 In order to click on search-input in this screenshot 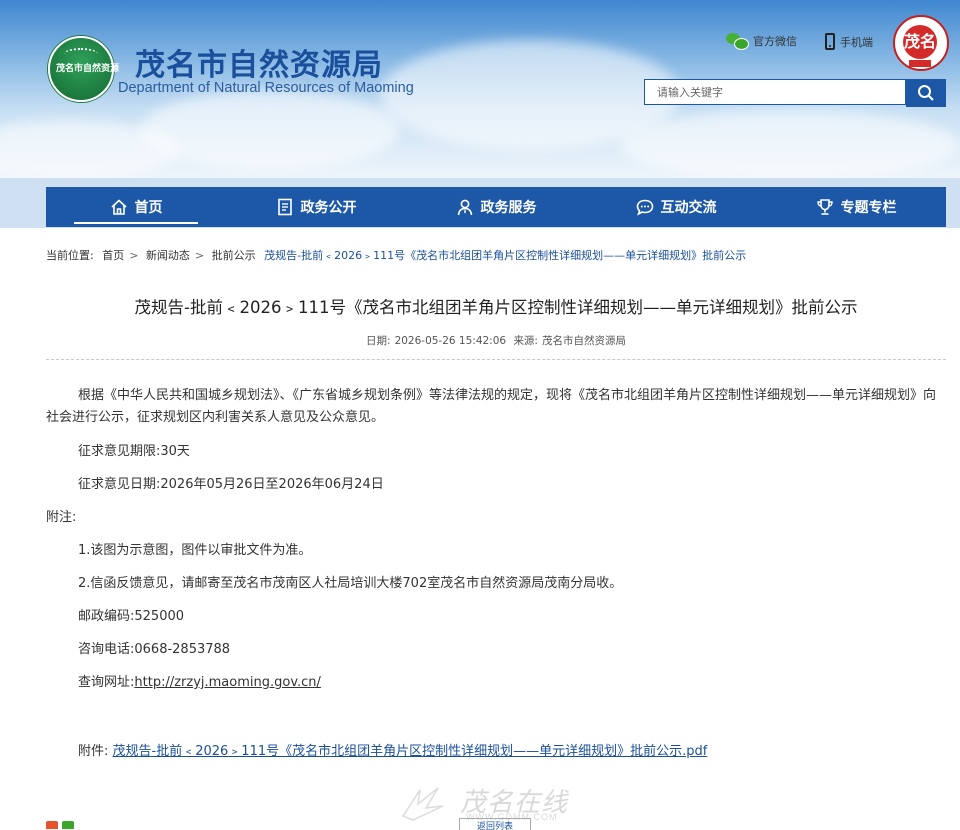, I will do `click(775, 92)`.